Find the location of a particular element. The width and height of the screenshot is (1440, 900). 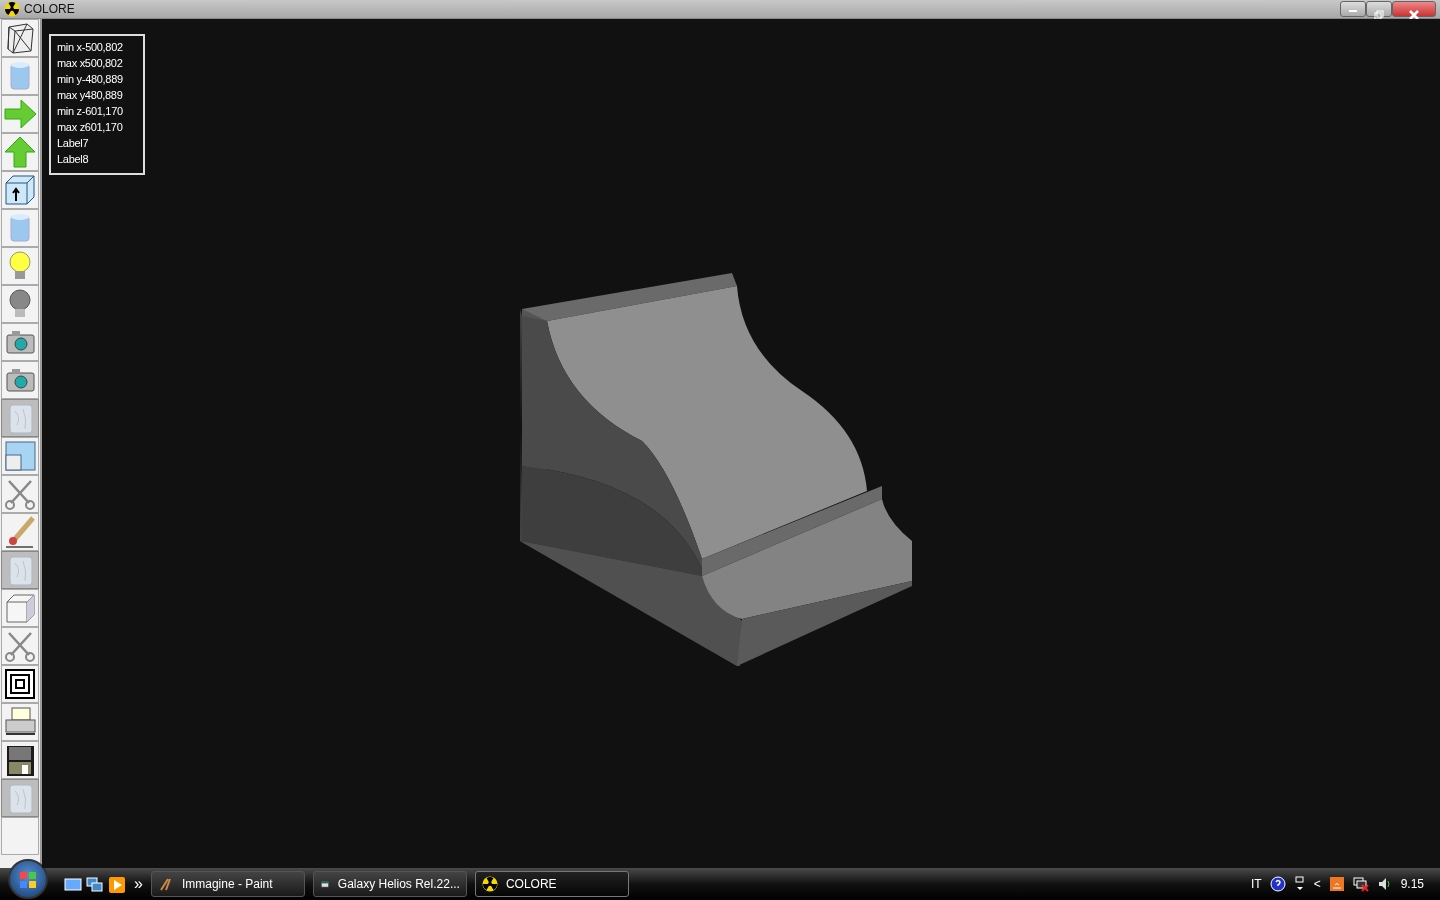

help-icon is located at coordinates (1277, 884).